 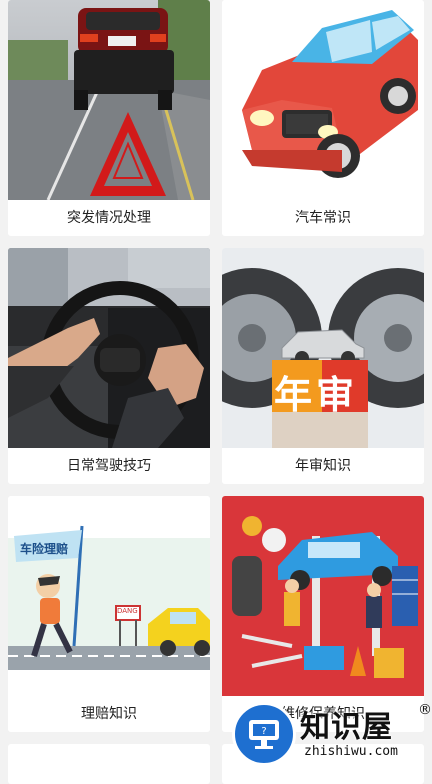 What do you see at coordinates (346, 727) in the screenshot?
I see `watermark-title: 知识屋` at bounding box center [346, 727].